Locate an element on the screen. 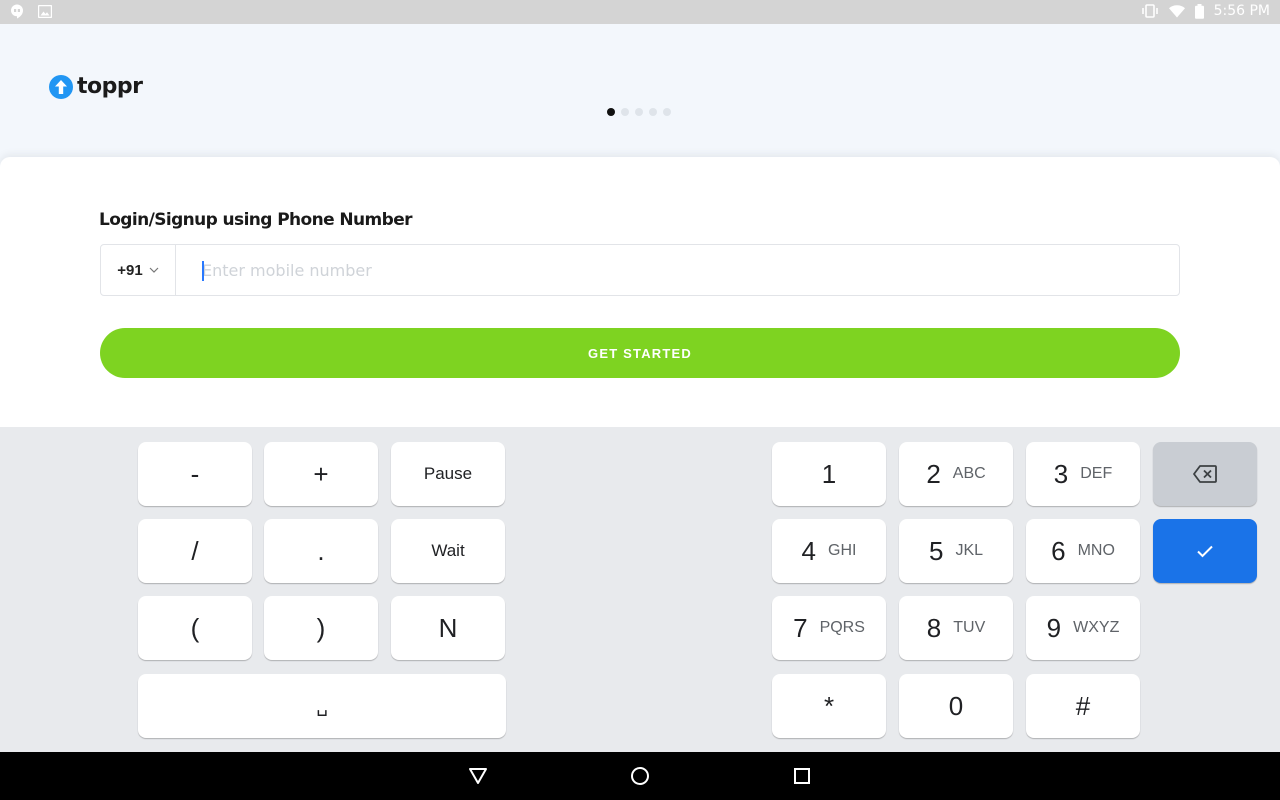  recents-button is located at coordinates (802, 776).